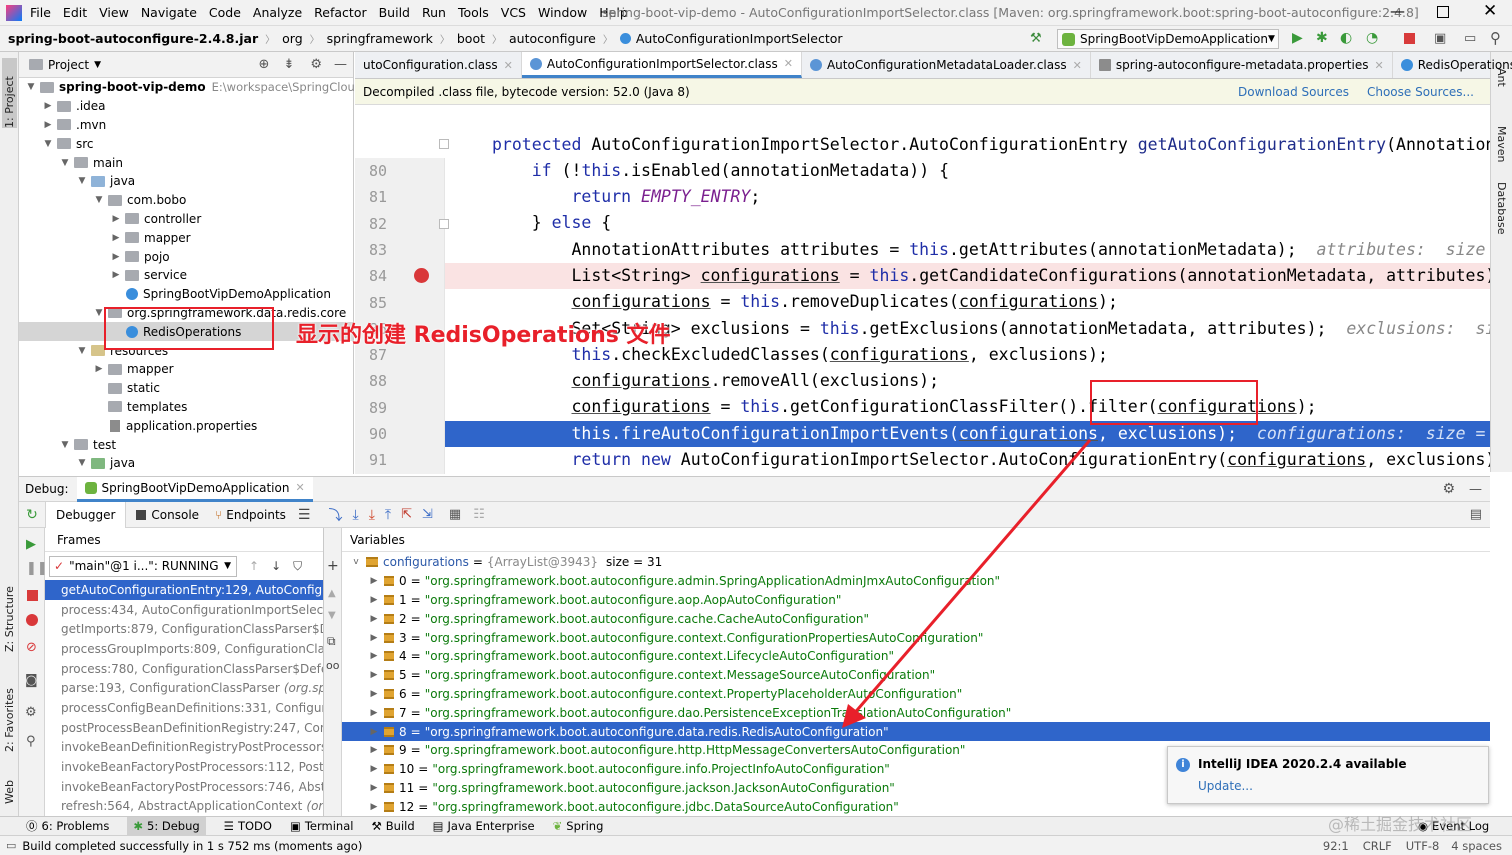  I want to click on build-tab: ⚒ Build, so click(392, 826).